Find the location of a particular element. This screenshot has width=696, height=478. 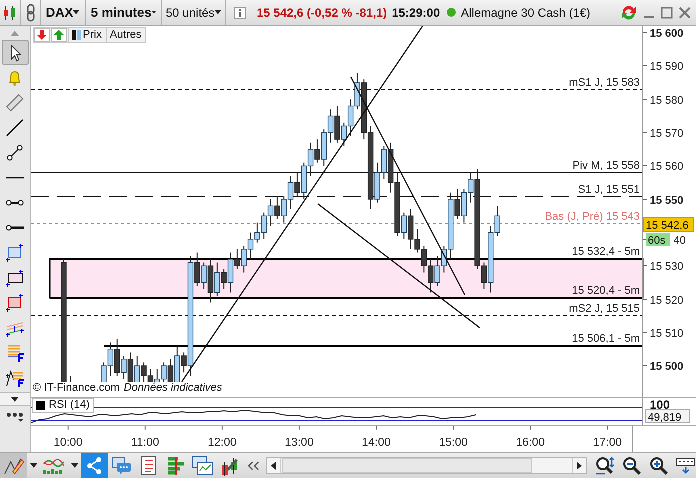

price-tick-label: 15 500 is located at coordinates (667, 367).